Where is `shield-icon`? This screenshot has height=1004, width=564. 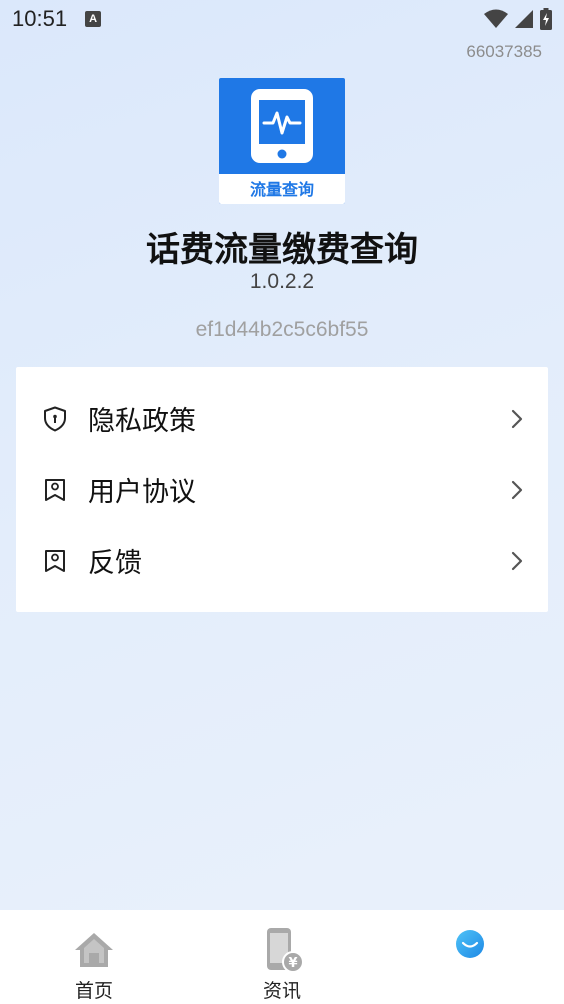 shield-icon is located at coordinates (55, 419).